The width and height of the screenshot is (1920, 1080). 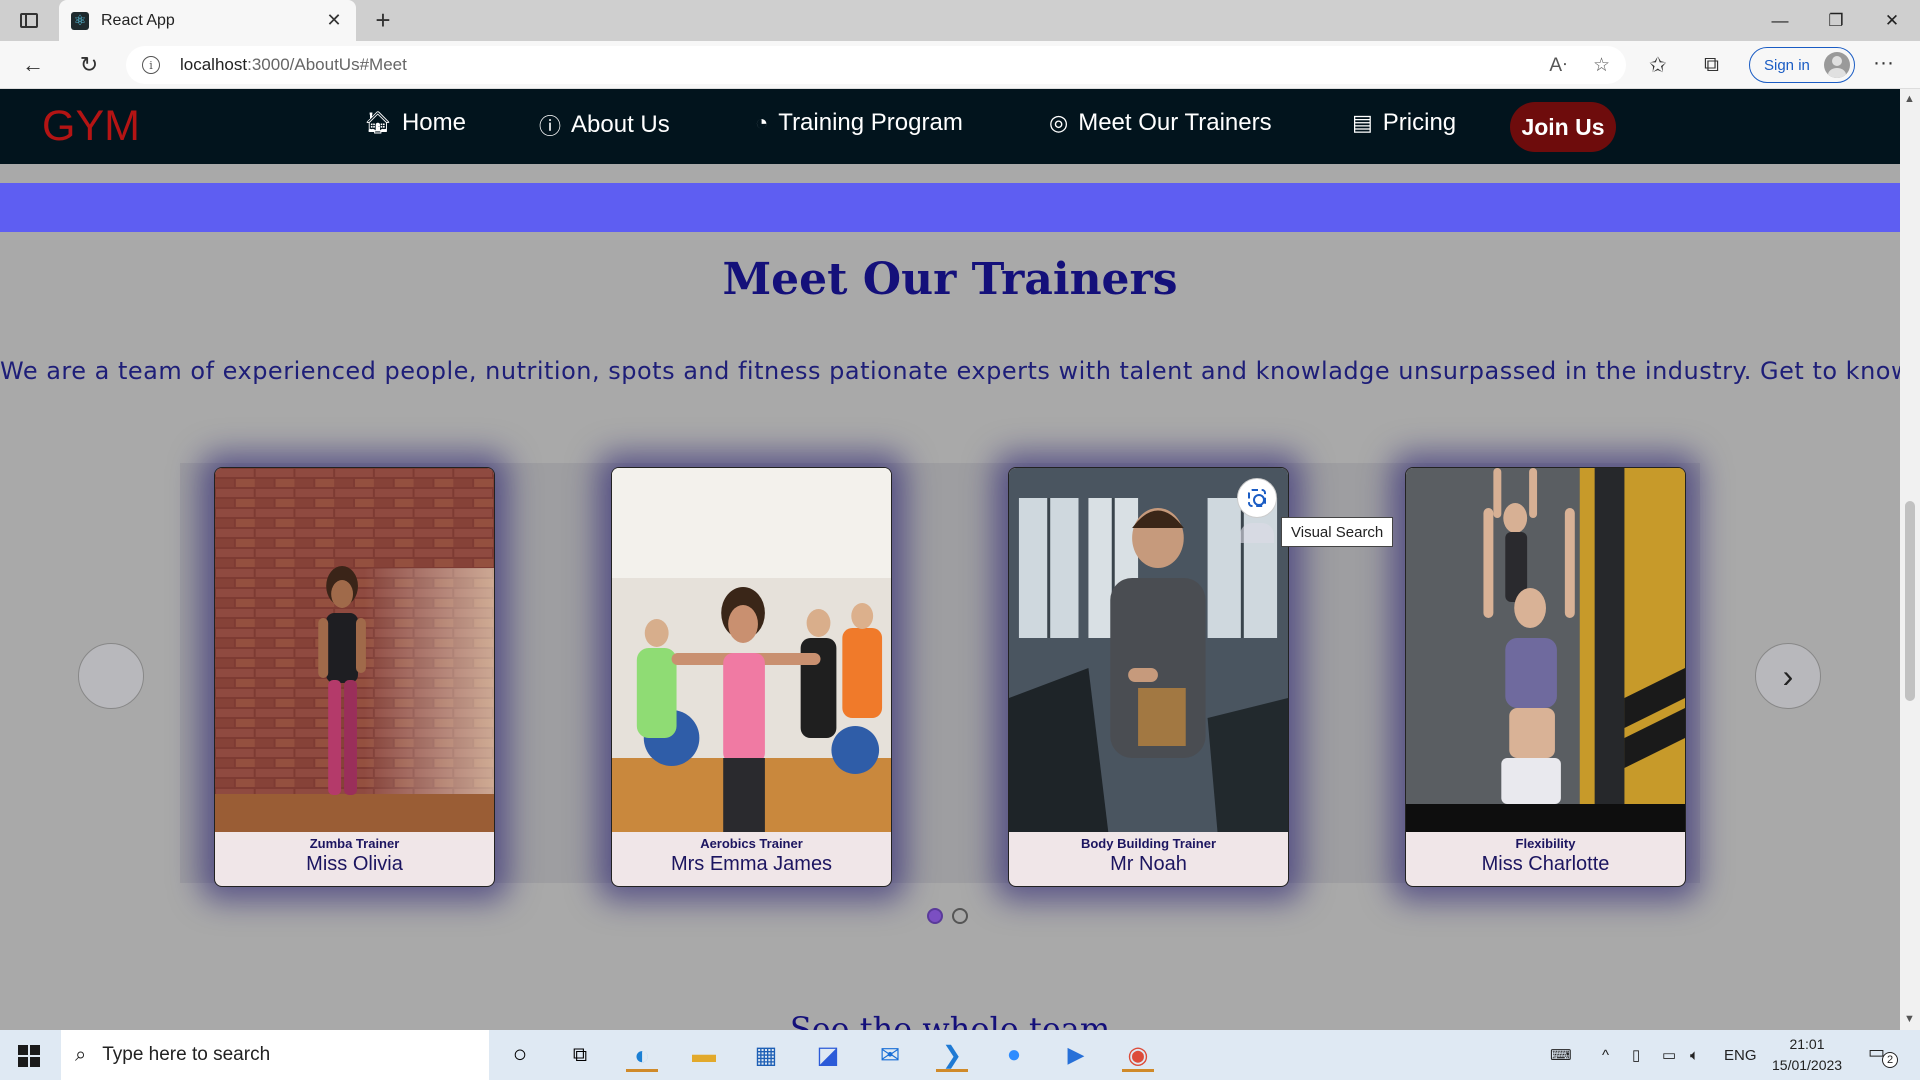 What do you see at coordinates (1836, 20) in the screenshot?
I see `restore-window-icon: ❐` at bounding box center [1836, 20].